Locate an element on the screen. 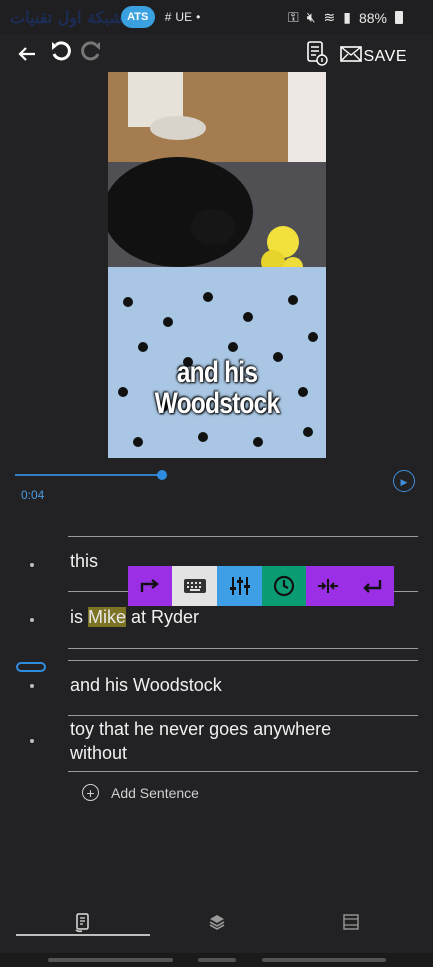  sliders-icon is located at coordinates (239, 586).